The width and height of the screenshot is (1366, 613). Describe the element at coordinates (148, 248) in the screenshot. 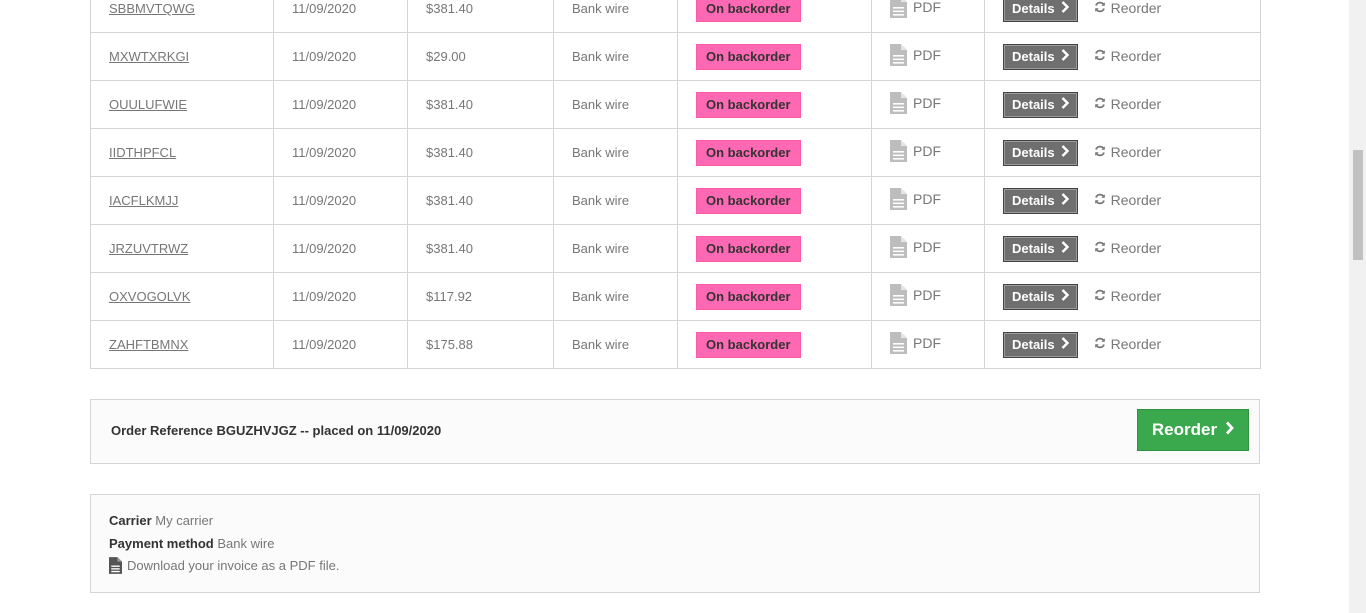

I see `order-reference-link: JRZUVTRWZ` at that location.